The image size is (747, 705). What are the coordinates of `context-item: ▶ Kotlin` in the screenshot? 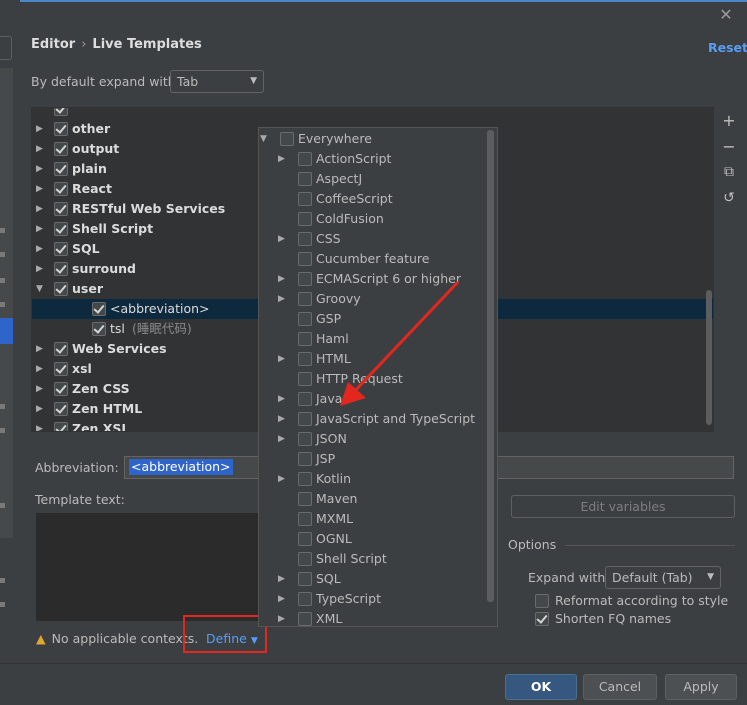 It's located at (378, 479).